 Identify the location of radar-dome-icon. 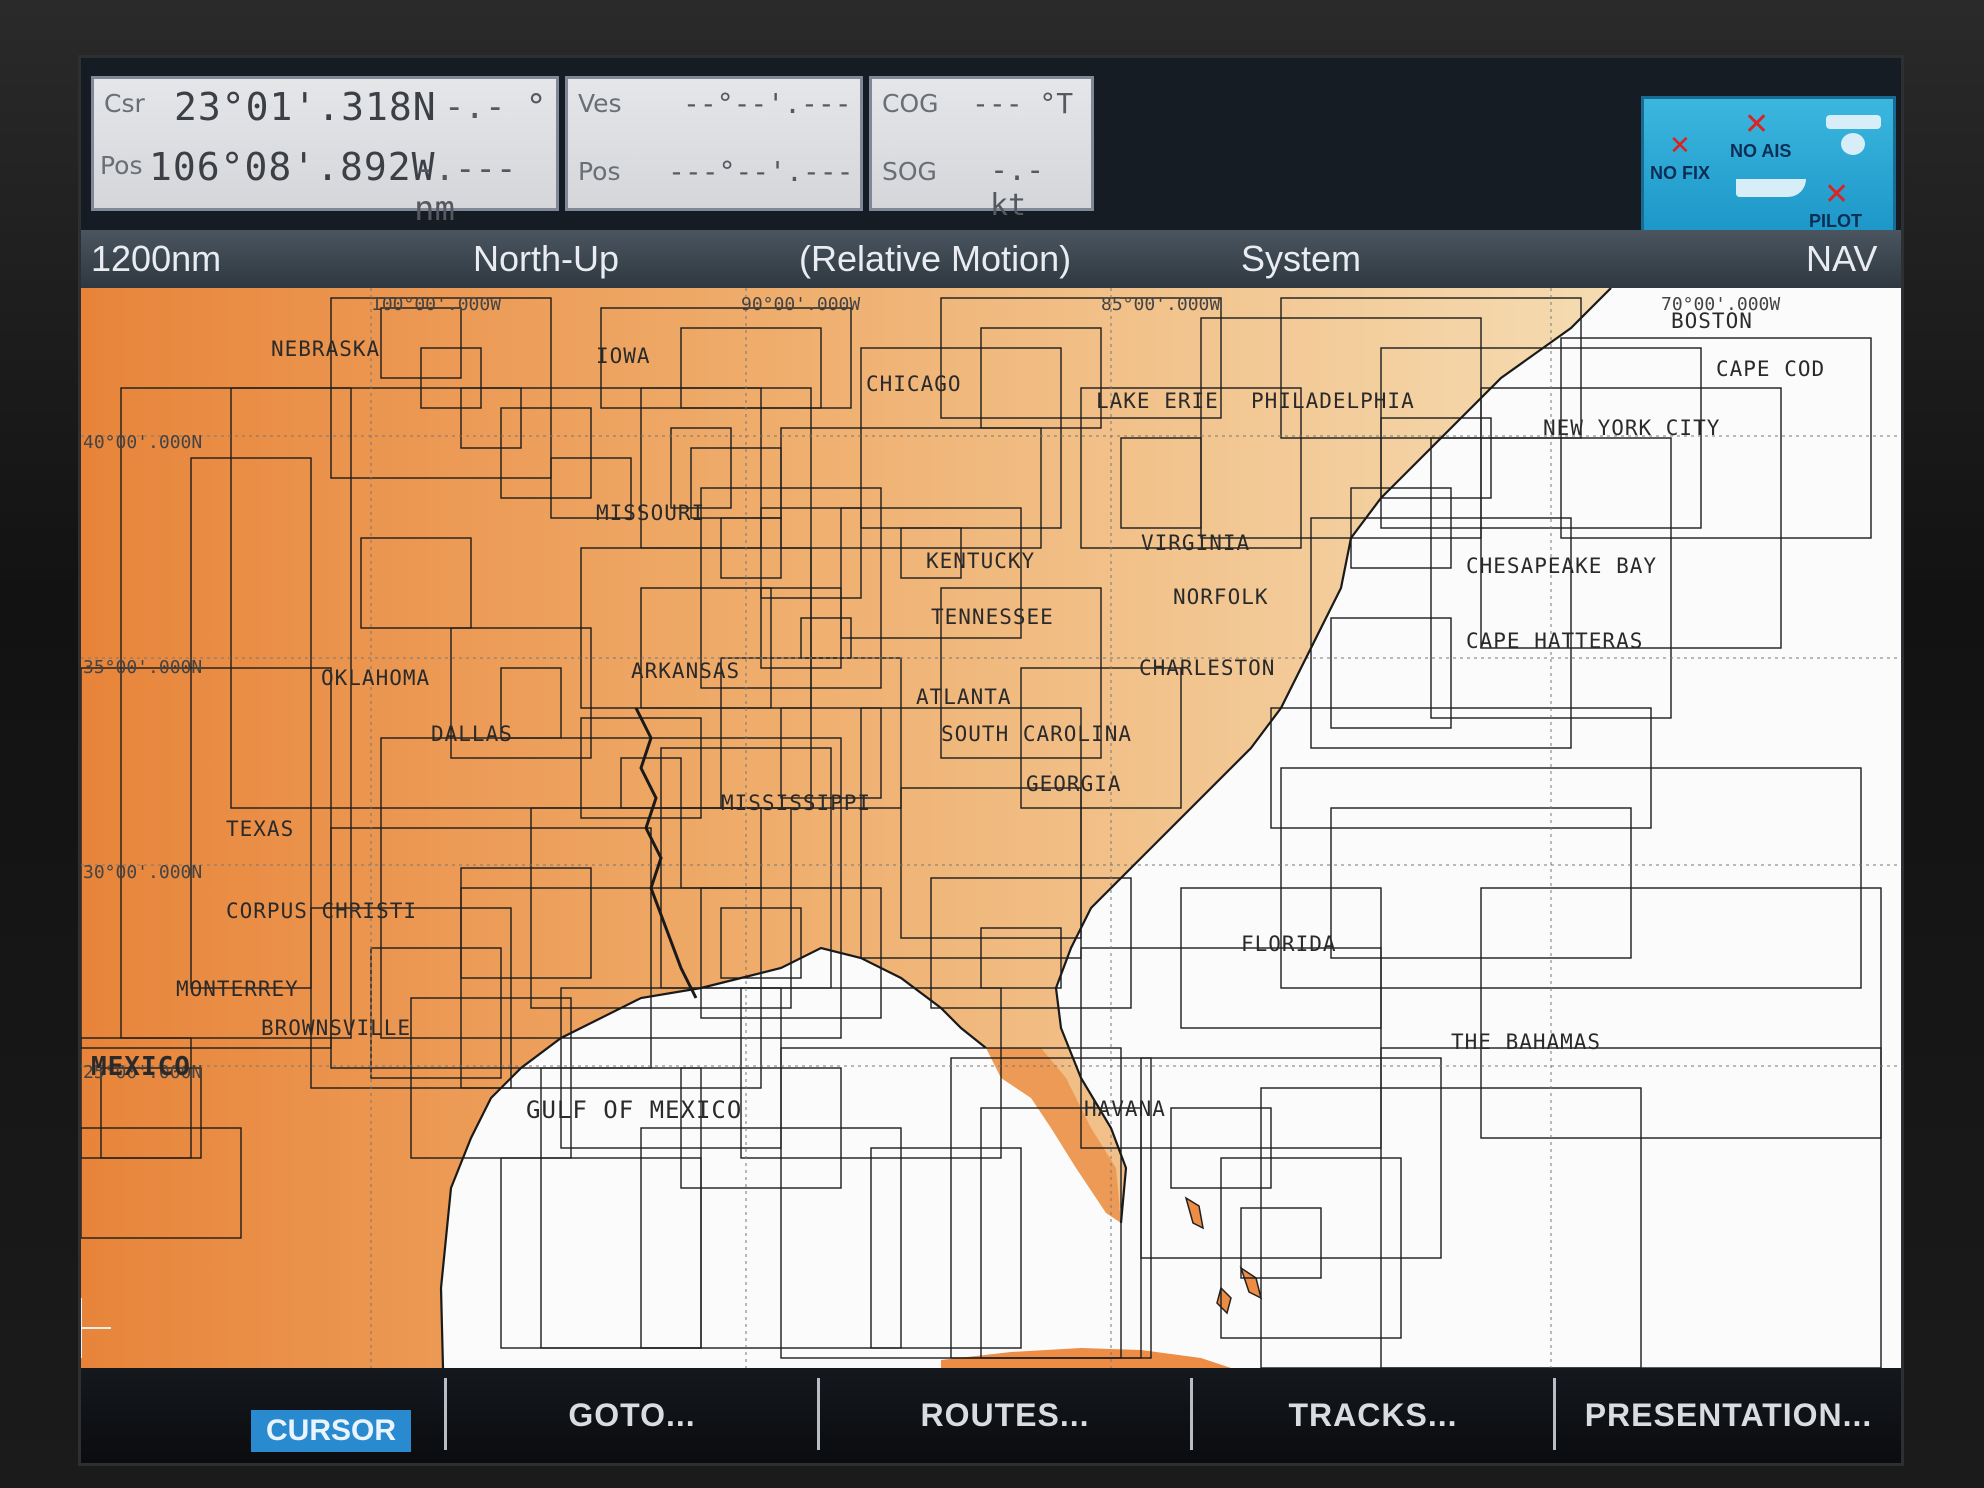
(1853, 144).